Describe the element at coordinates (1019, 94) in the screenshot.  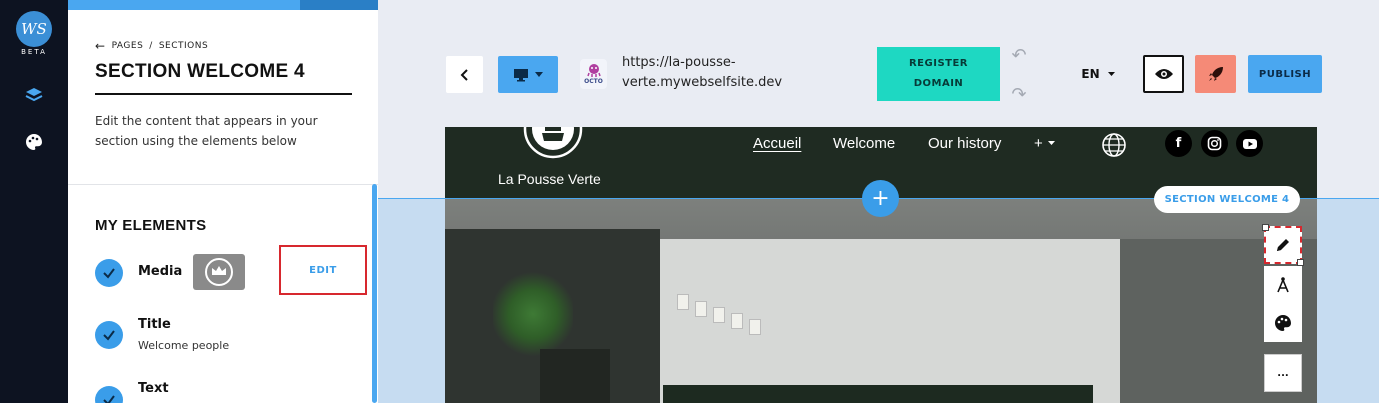
I see `redo-icon: ↷` at that location.